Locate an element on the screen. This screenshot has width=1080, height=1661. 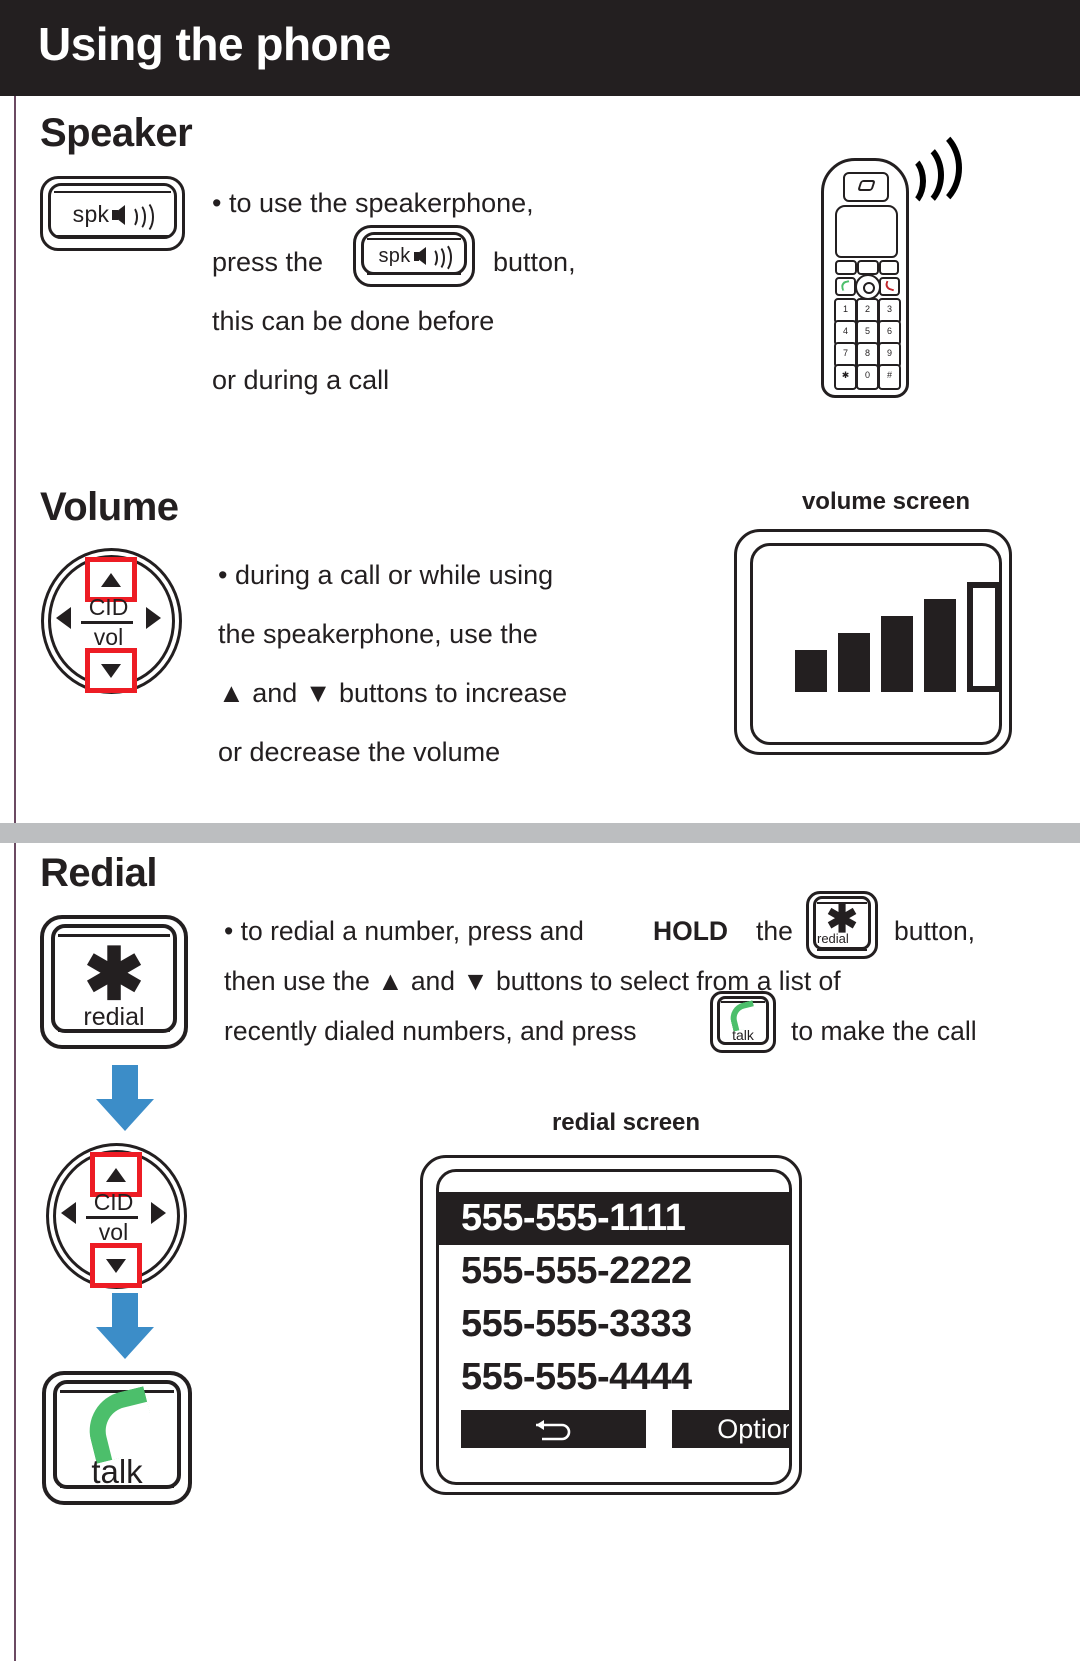
handset-off-key is located at coordinates (889, 286).